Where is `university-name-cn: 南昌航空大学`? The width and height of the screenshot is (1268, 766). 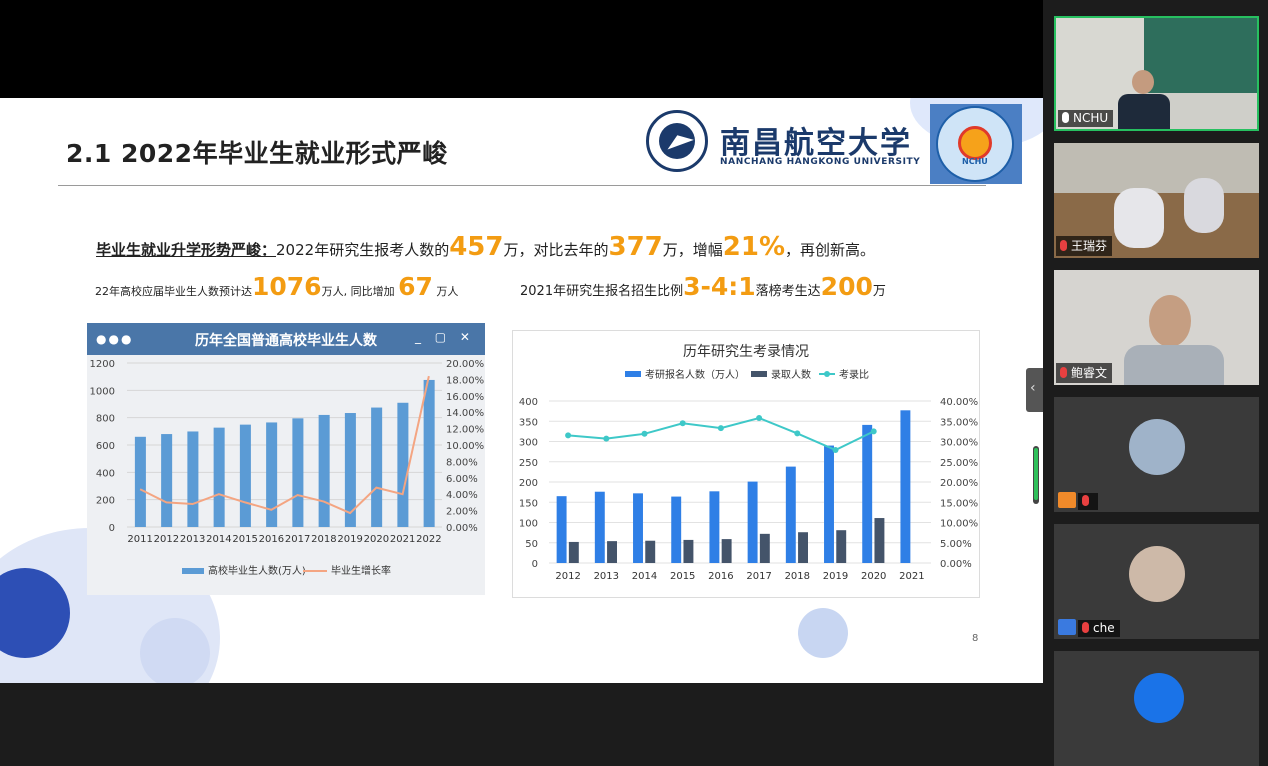
university-name-cn: 南昌航空大学 is located at coordinates (816, 143).